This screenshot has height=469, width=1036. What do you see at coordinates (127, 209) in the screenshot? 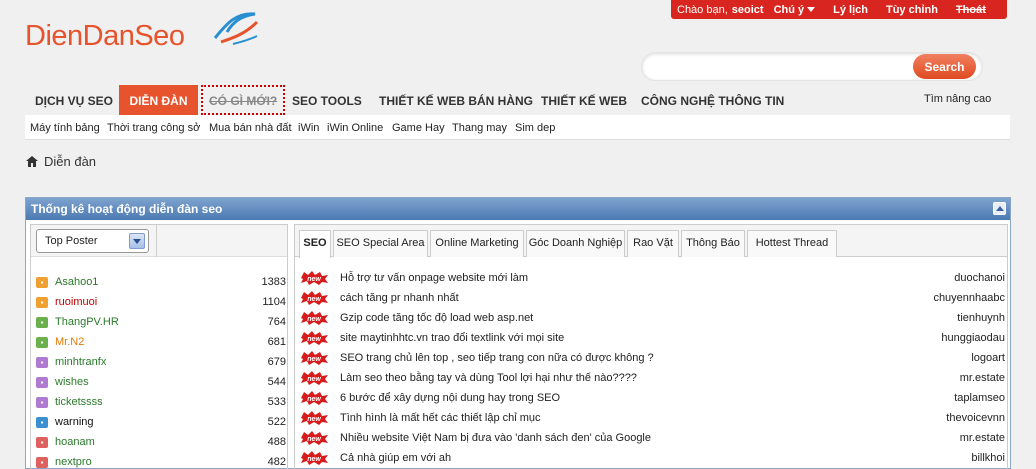
I see `panel-title: Thống kê hoạt động diễn đàn seo` at bounding box center [127, 209].